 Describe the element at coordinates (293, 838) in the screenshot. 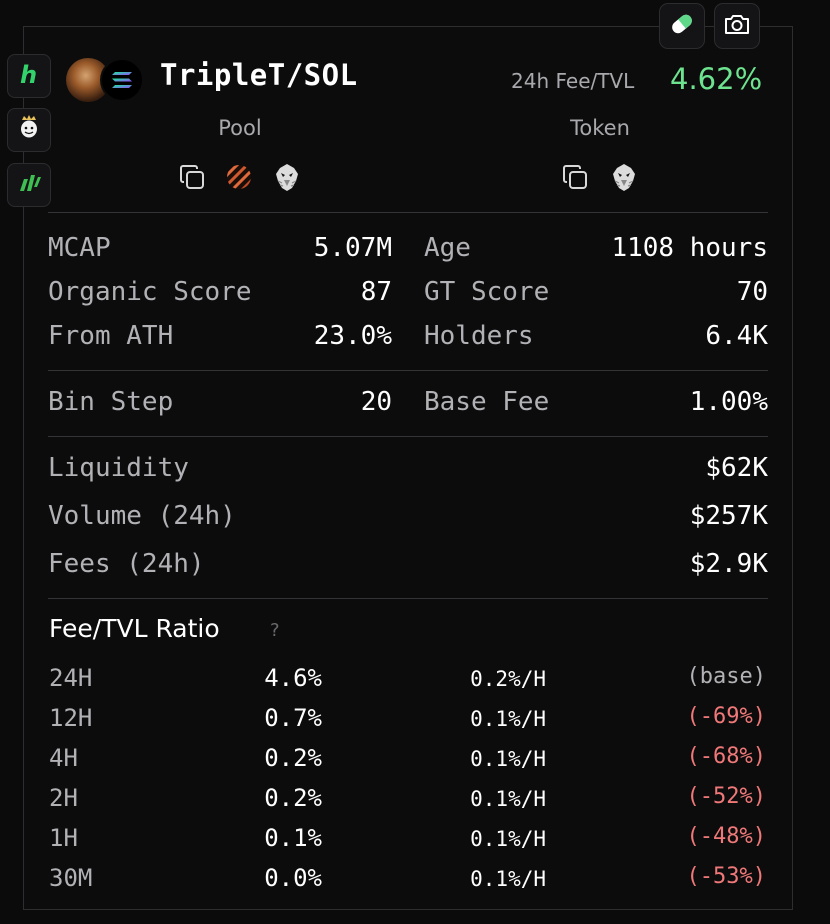

I see `ratio-percent: 0.1%` at that location.